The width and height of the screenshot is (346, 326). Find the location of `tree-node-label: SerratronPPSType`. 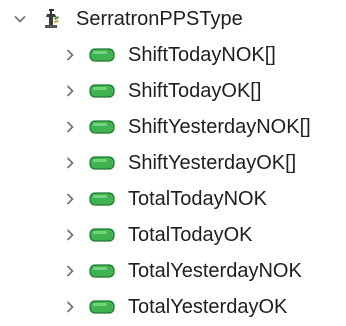

tree-node-label: SerratronPPSType is located at coordinates (159, 19).